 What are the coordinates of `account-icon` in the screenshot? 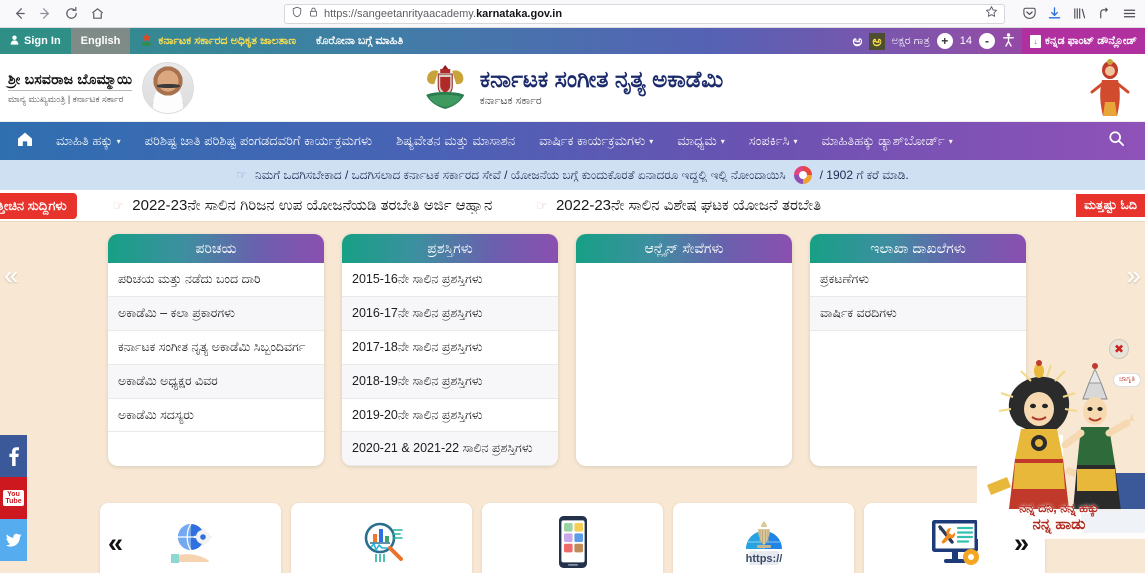 It's located at (1104, 14).